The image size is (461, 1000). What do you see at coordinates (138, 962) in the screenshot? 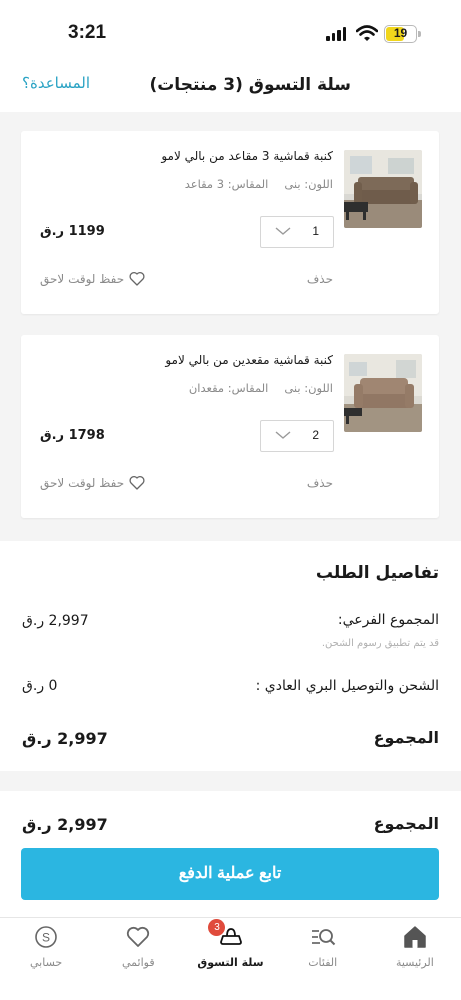
I see `nav-lists-label: قوائمي` at bounding box center [138, 962].